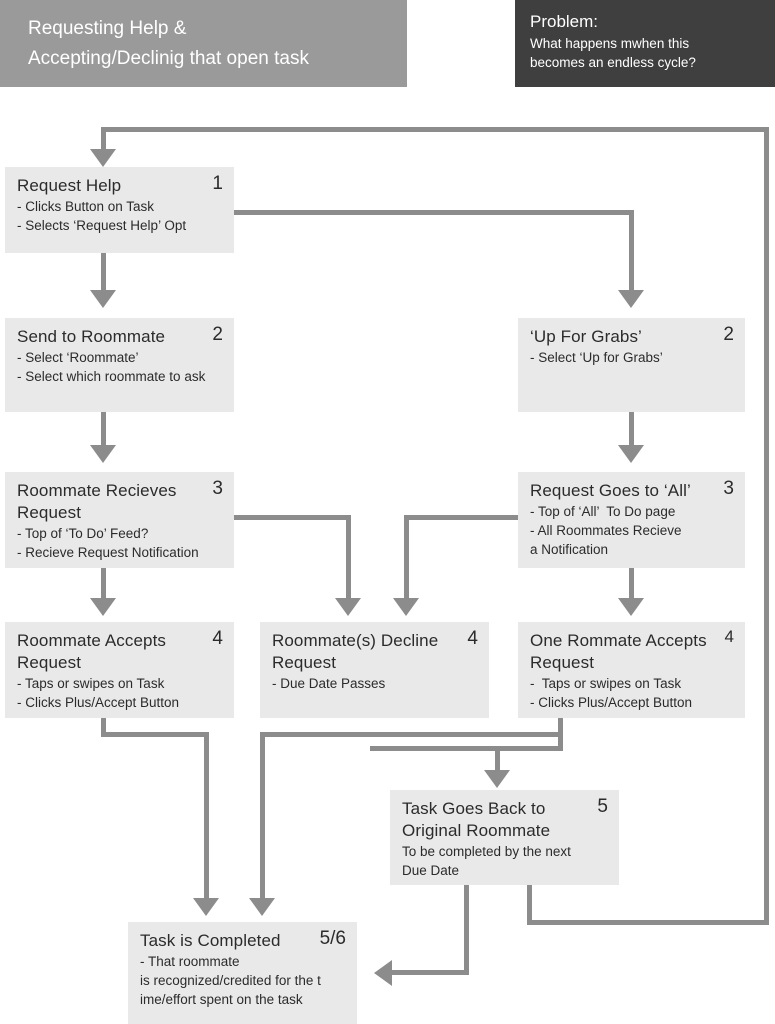 The height and width of the screenshot is (1024, 775). I want to click on arrow-into-request-goes-to-all, so click(631, 454).